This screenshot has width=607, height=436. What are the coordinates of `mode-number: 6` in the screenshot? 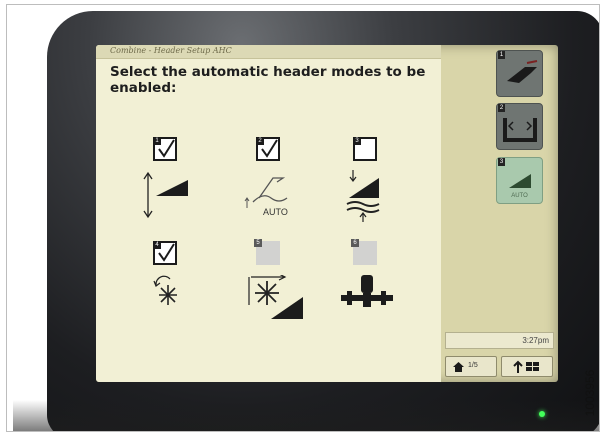 It's located at (355, 243).